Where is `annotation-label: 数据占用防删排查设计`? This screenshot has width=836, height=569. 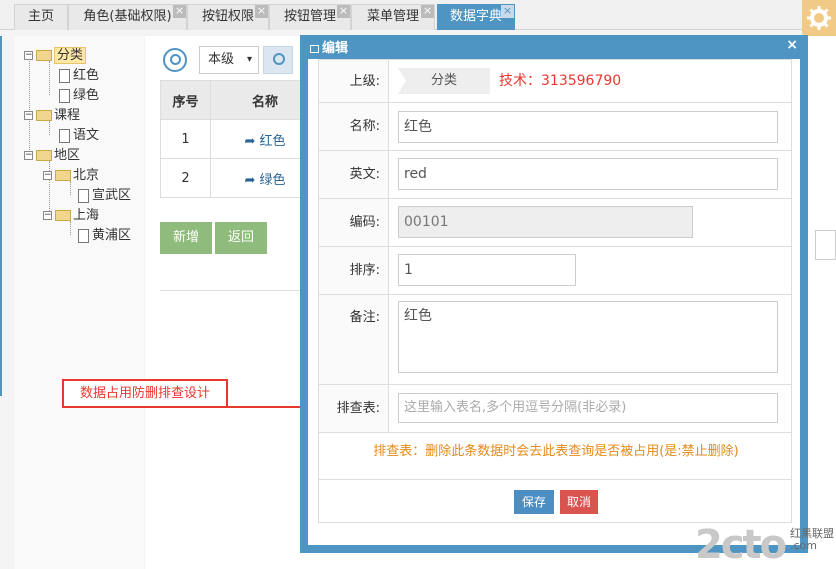
annotation-label: 数据占用防删排查设计 is located at coordinates (145, 393).